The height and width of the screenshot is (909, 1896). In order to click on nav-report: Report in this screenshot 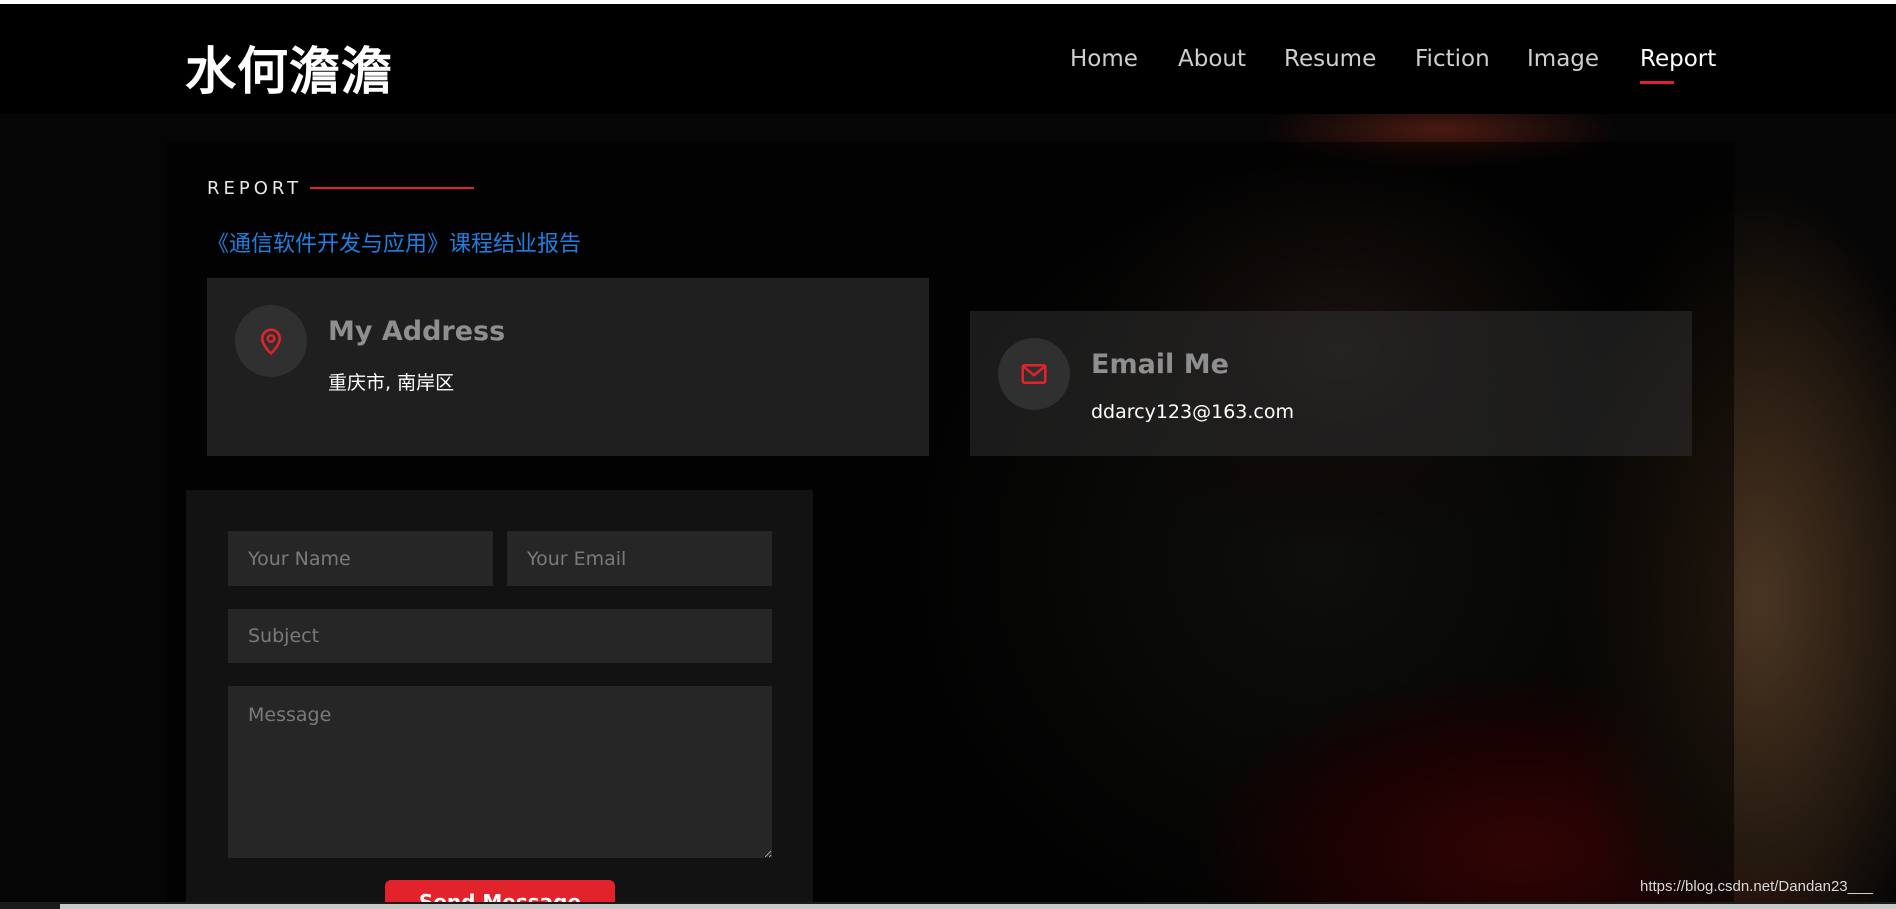, I will do `click(1678, 65)`.